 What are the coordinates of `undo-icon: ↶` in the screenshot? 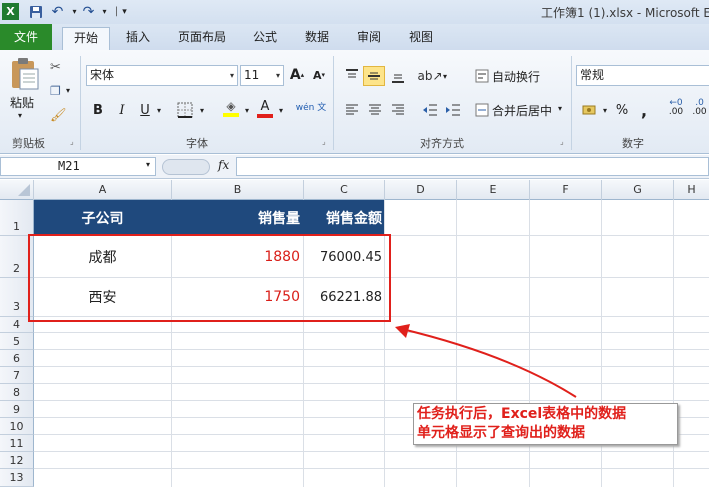 It's located at (57, 11).